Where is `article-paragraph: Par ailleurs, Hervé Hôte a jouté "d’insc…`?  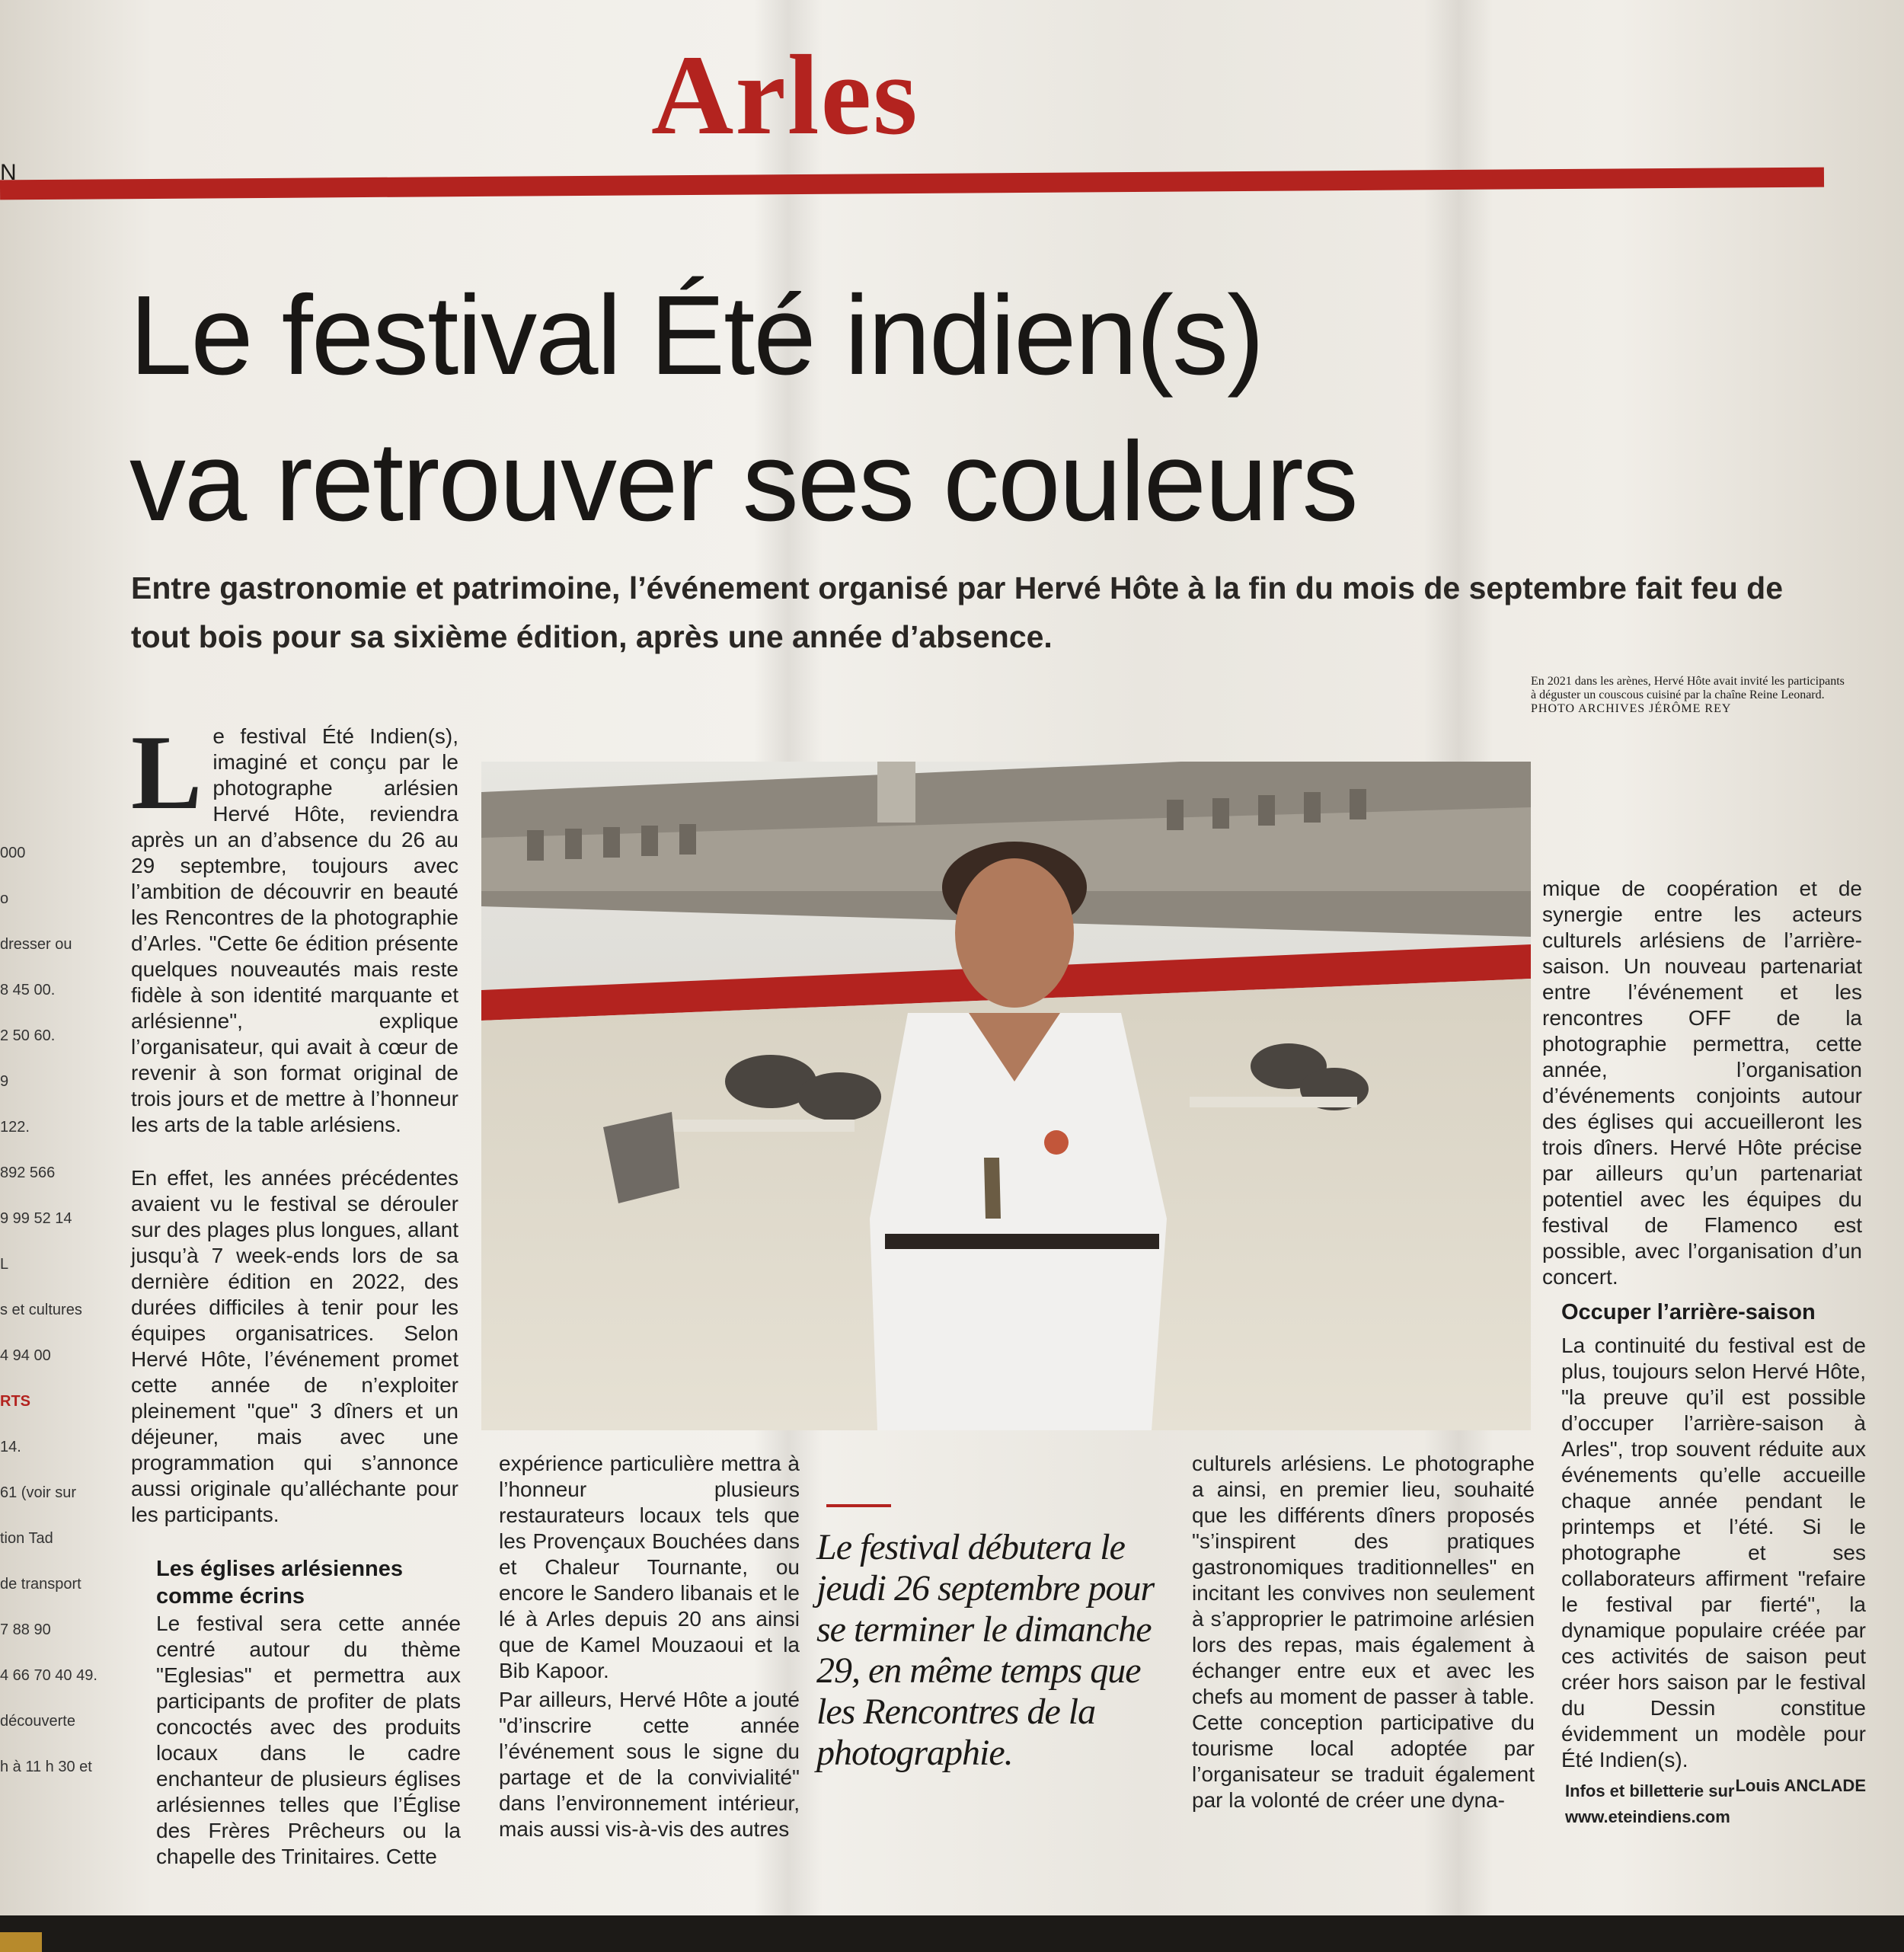 article-paragraph: Par ailleurs, Hervé Hôte a jouté "d’insc… is located at coordinates (649, 1764).